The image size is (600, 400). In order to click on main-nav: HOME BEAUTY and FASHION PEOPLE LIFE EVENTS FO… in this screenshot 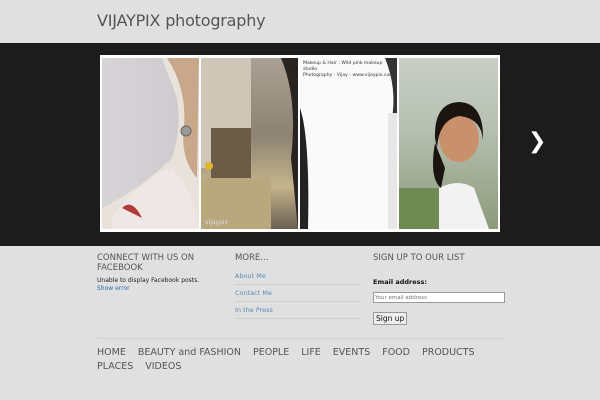, I will do `click(307, 360)`.